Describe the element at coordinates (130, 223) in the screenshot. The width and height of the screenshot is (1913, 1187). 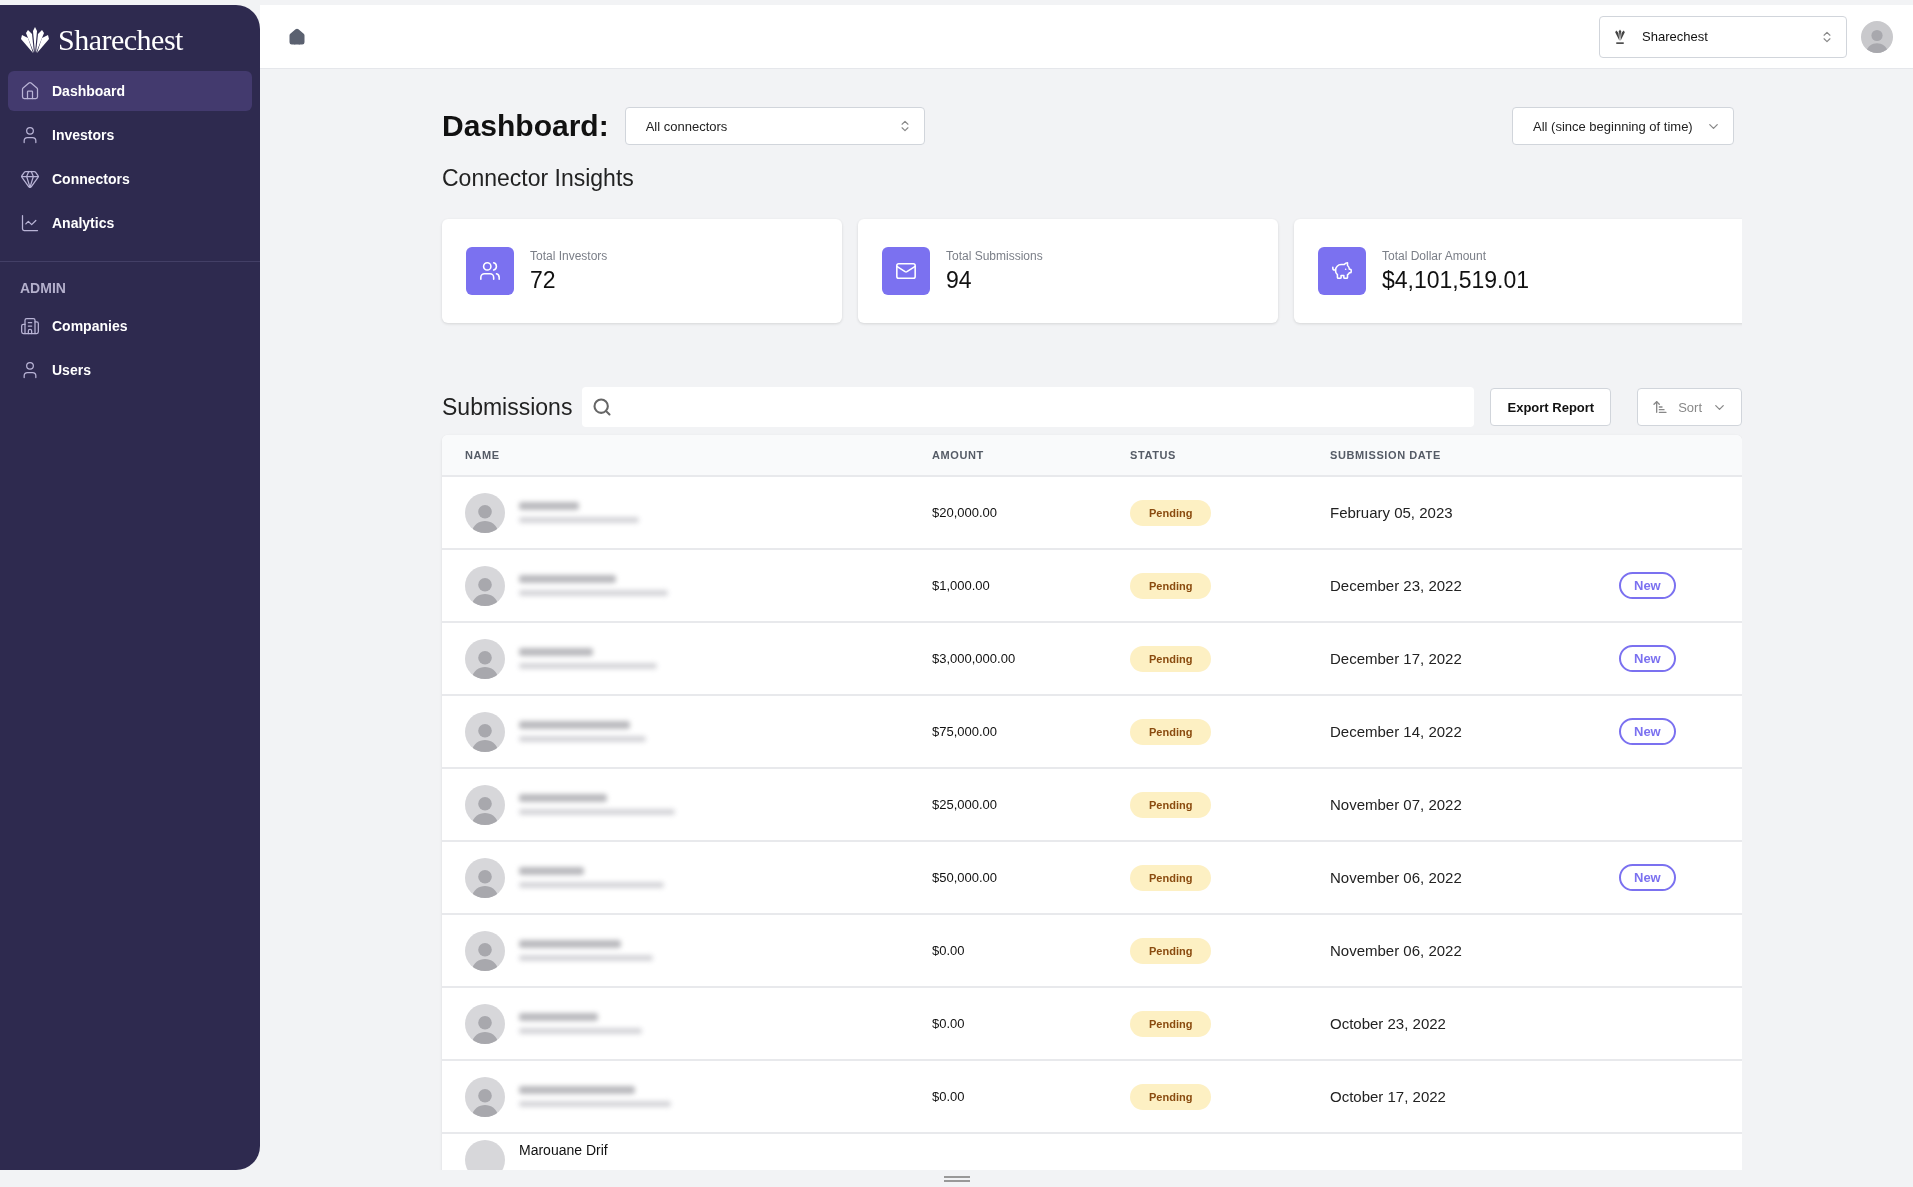
I see `sidebar-item: Analytics` at that location.